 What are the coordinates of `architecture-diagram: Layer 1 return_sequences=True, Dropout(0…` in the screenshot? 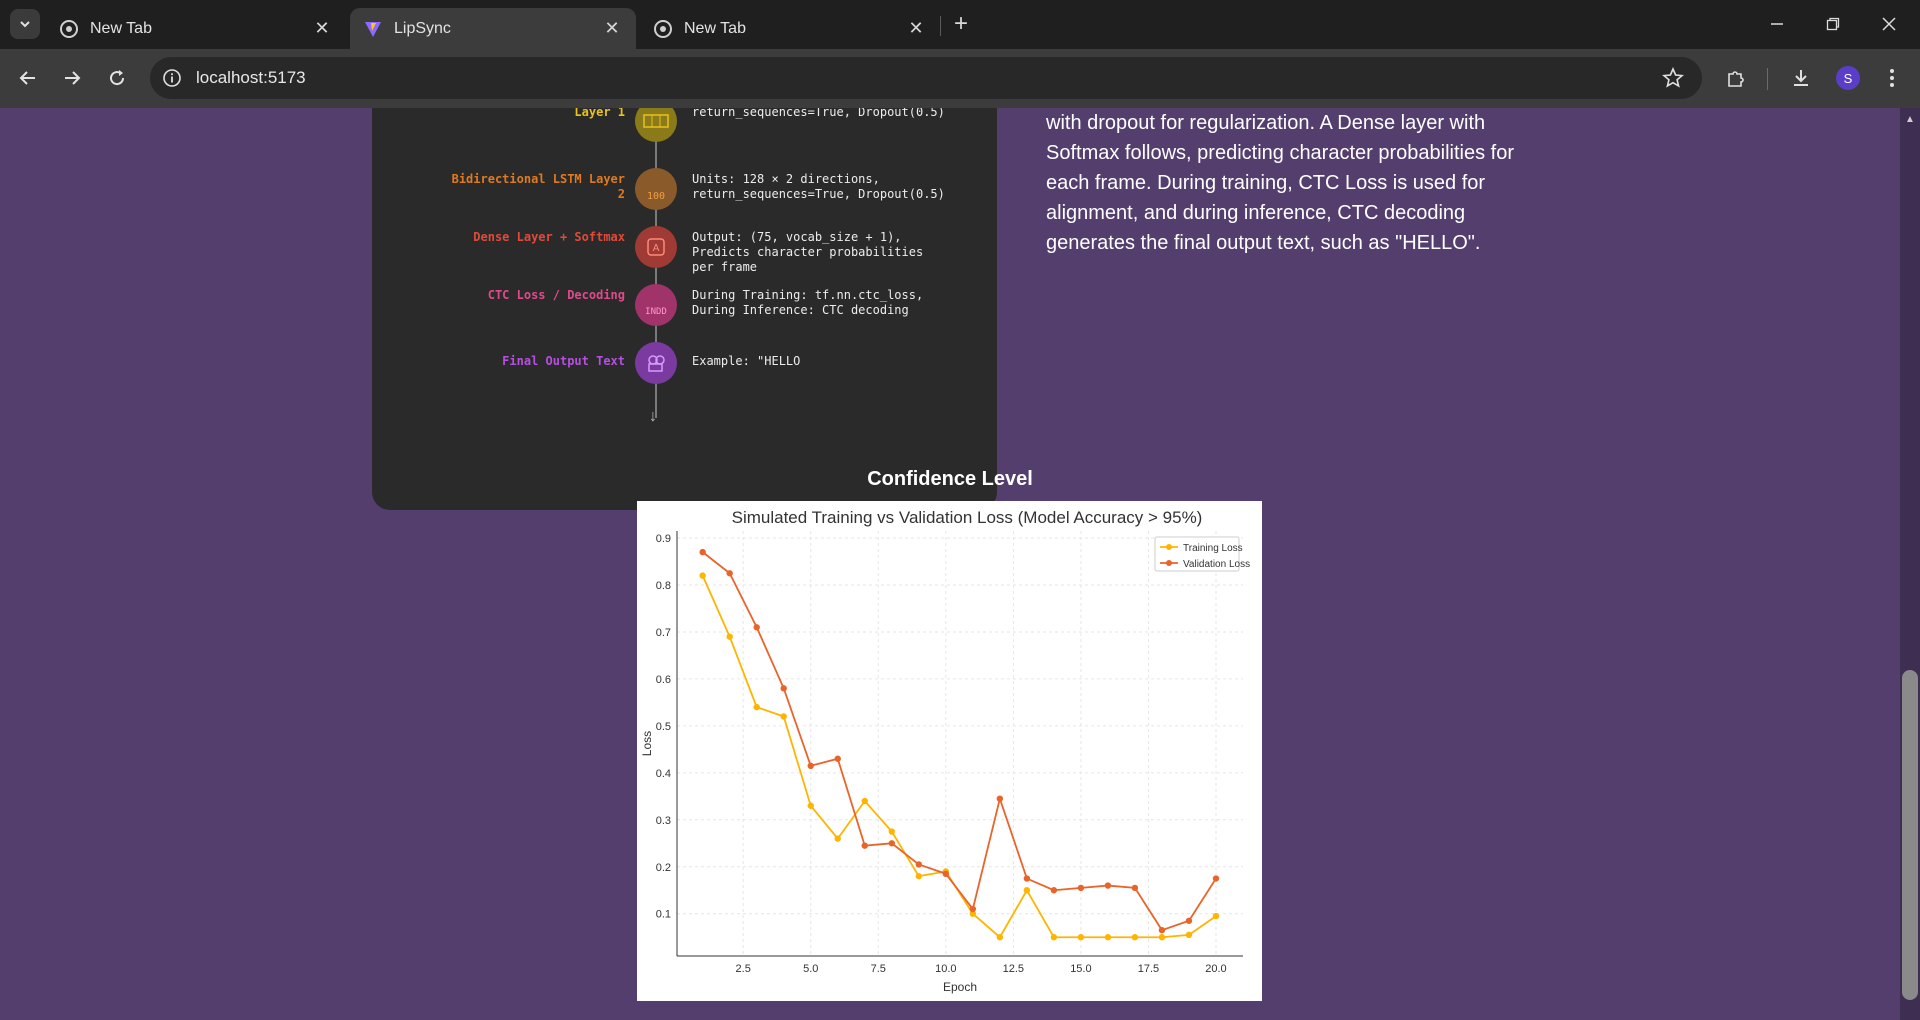 It's located at (684, 309).